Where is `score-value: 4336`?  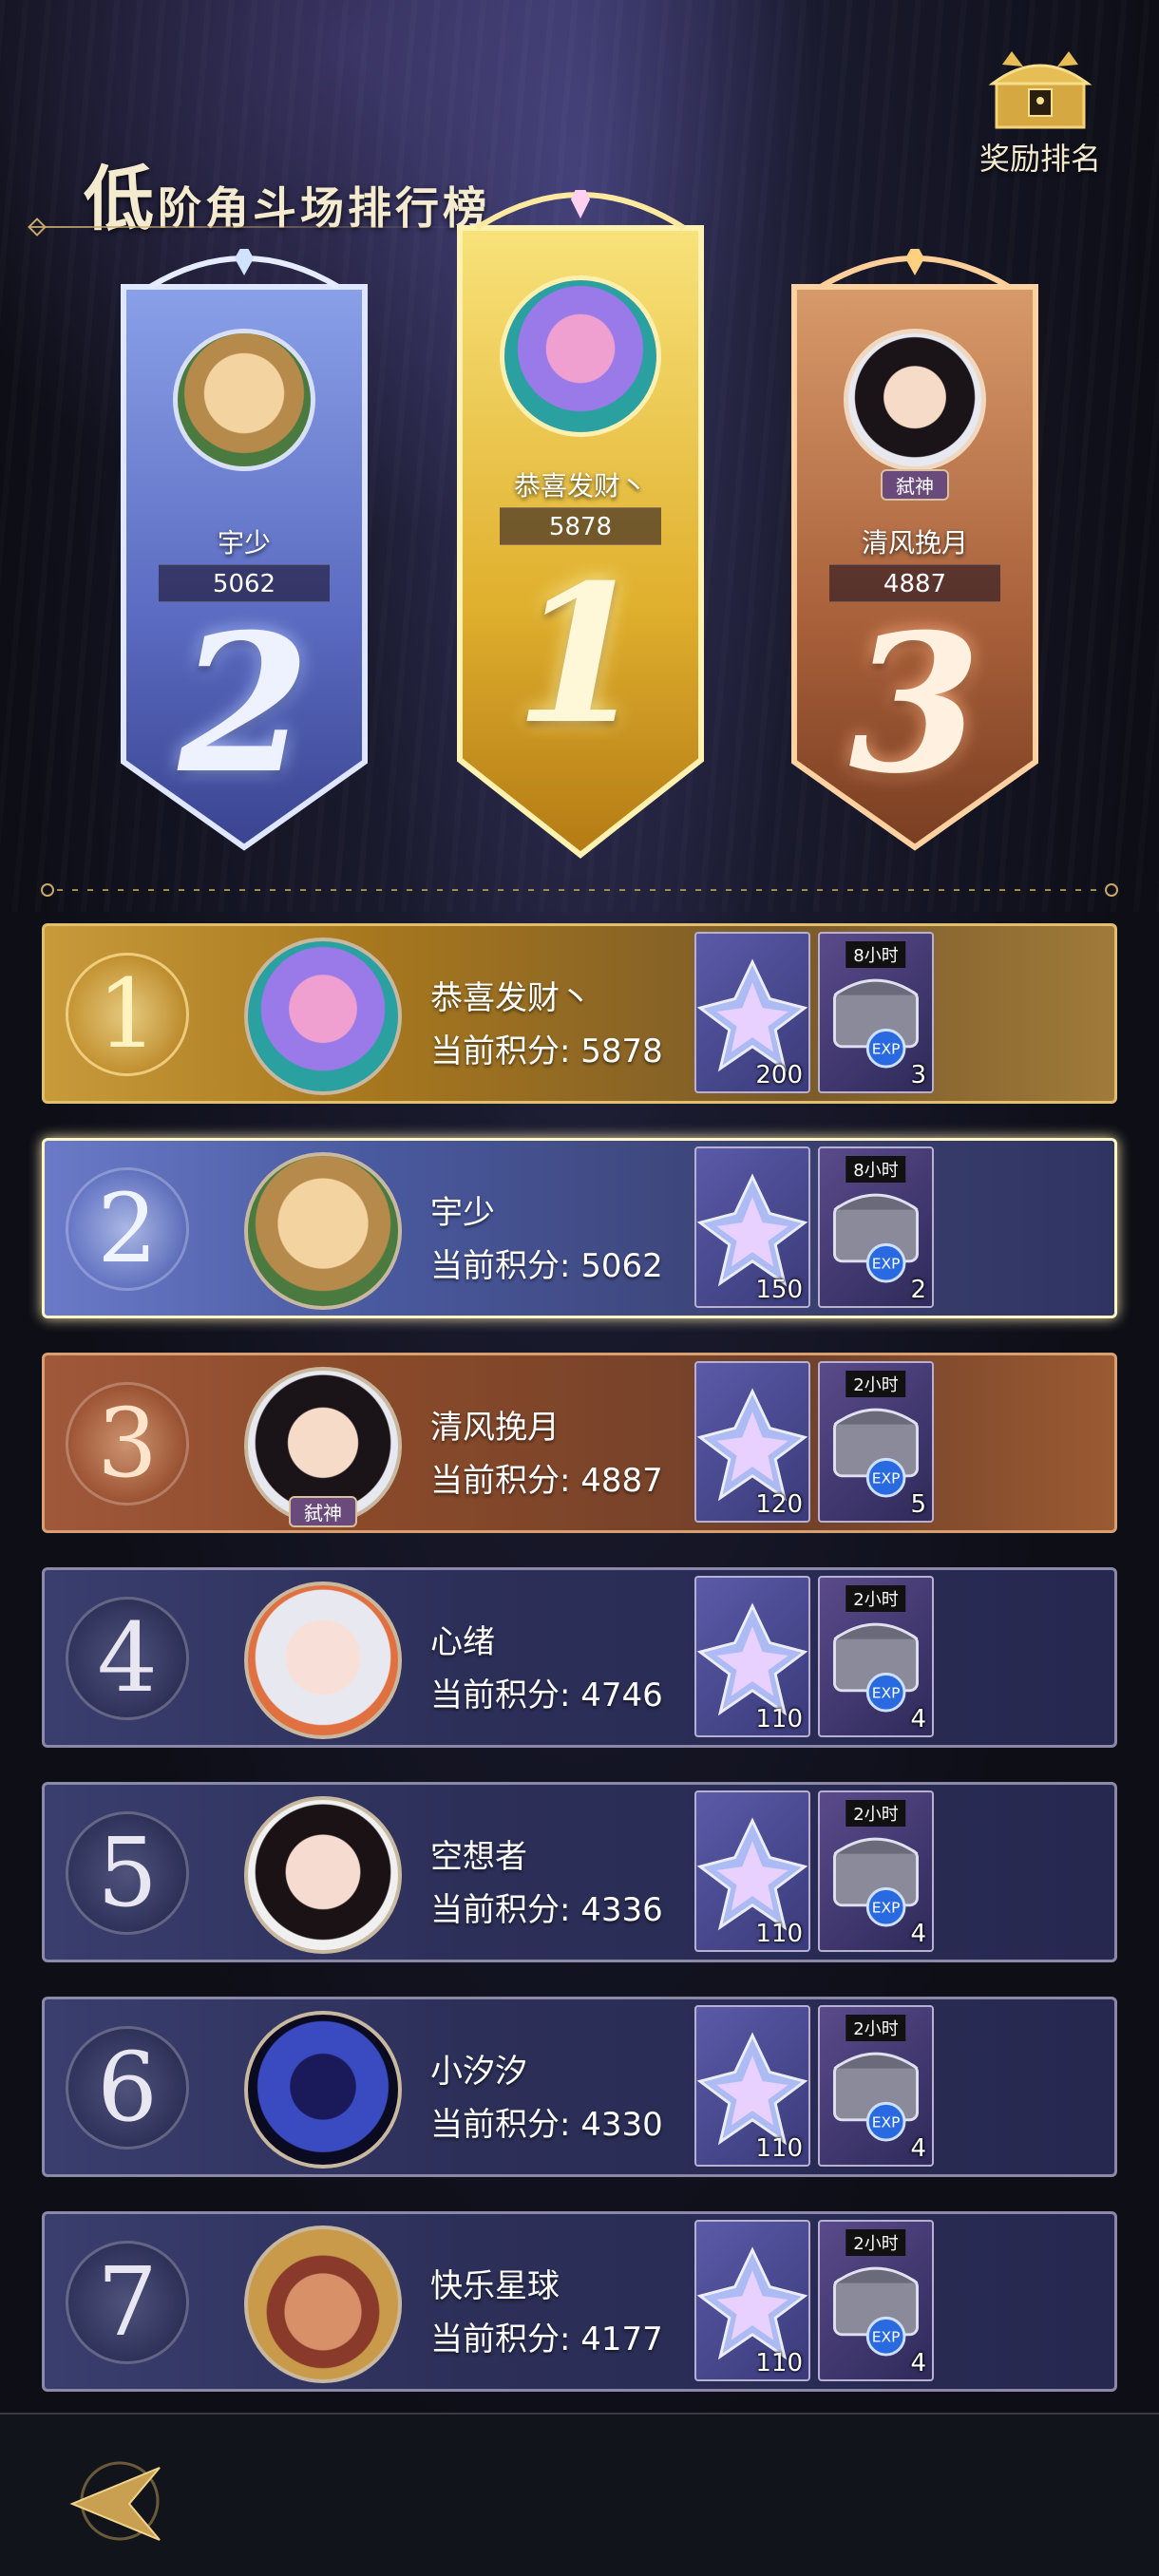 score-value: 4336 is located at coordinates (621, 1910).